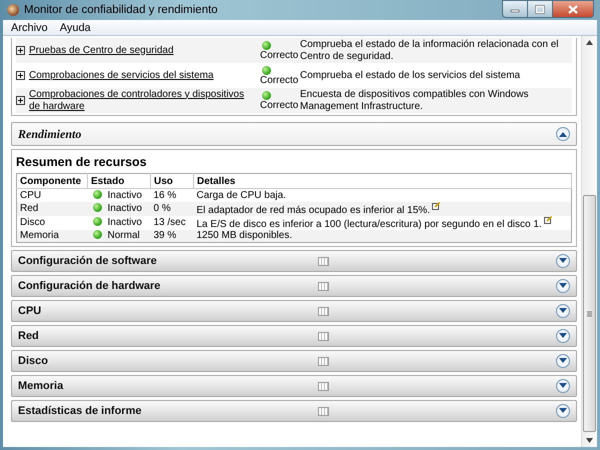 Image resolution: width=600 pixels, height=450 pixels. Describe the element at coordinates (52, 223) in the screenshot. I see `table-cell: Disco` at that location.